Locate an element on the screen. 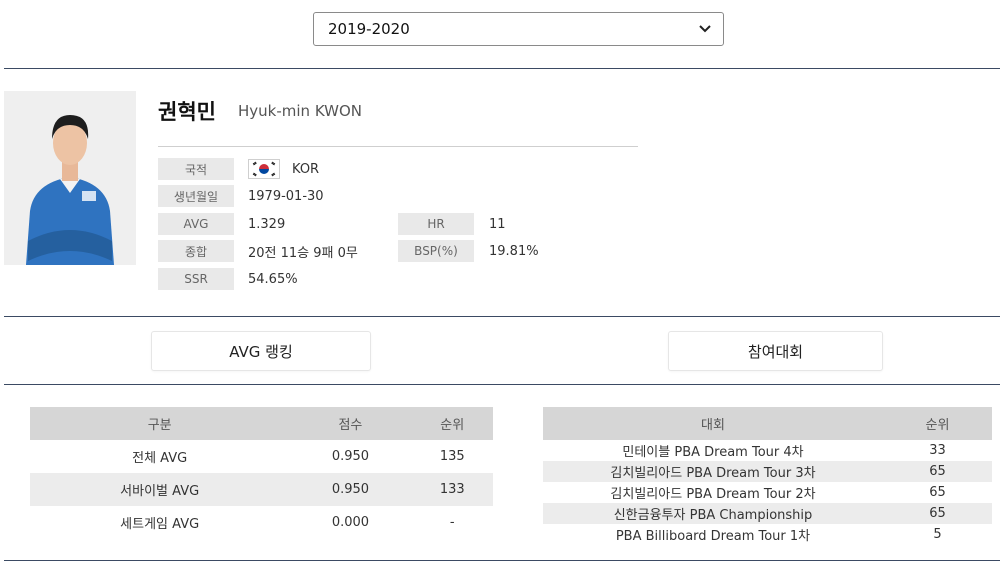 Image resolution: width=1000 pixels, height=567 pixels. tournament-name: 김치빌리아드 PBA Dream Tour 3차 is located at coordinates (713, 471).